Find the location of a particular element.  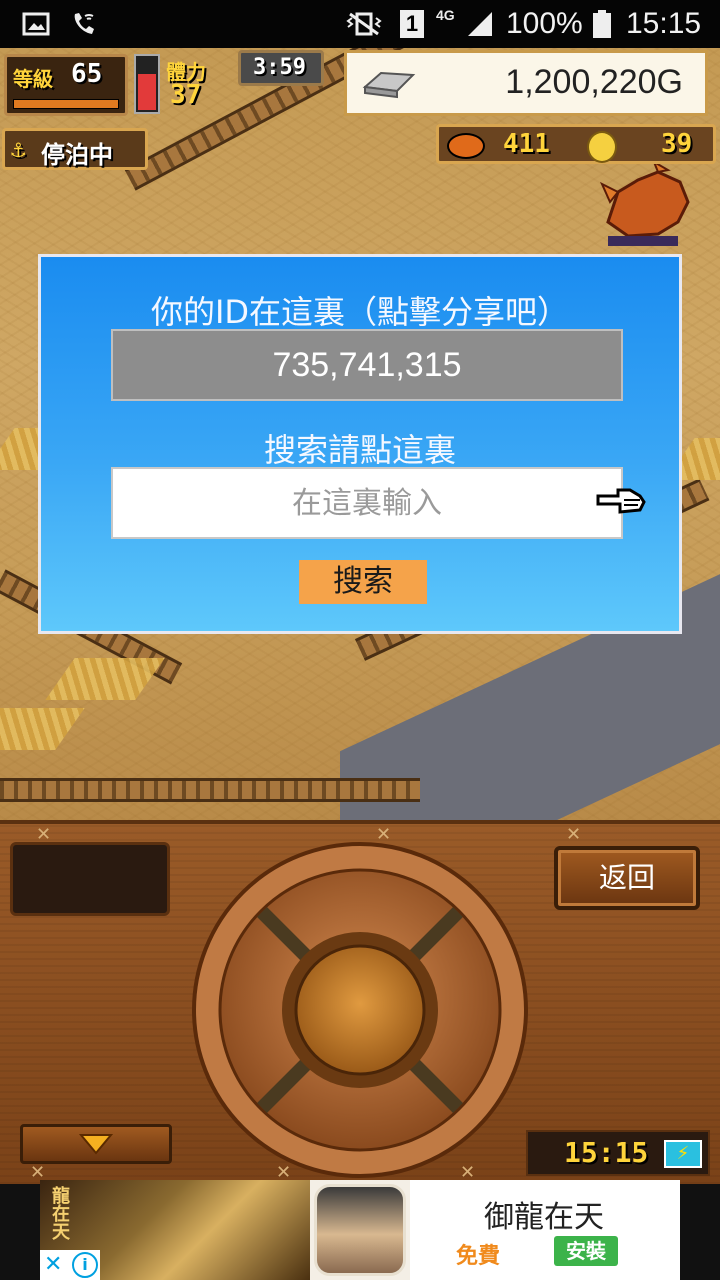

scroll-down-button is located at coordinates (96, 1144).